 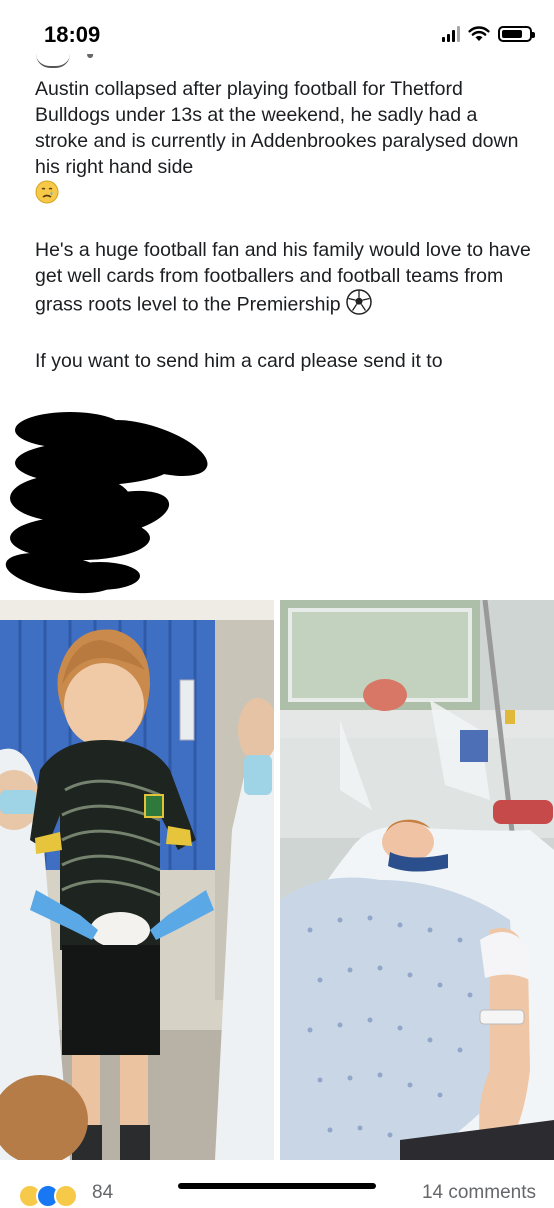 What do you see at coordinates (106, 503) in the screenshot?
I see `redacted-address-scribble` at bounding box center [106, 503].